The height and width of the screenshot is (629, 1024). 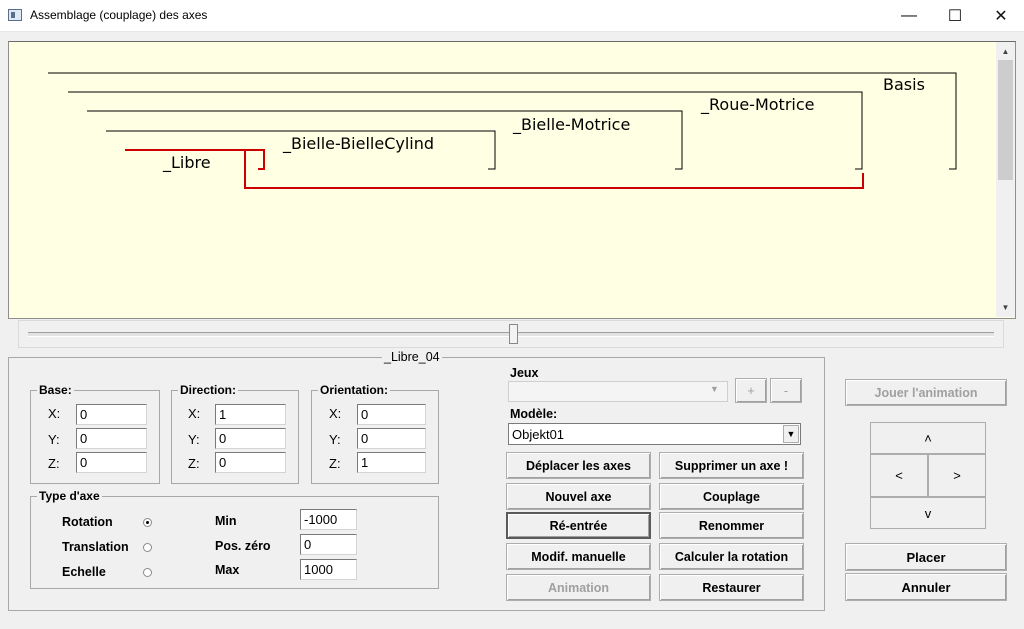 What do you see at coordinates (578, 525) in the screenshot?
I see `reentree-button: Ré-entrée` at bounding box center [578, 525].